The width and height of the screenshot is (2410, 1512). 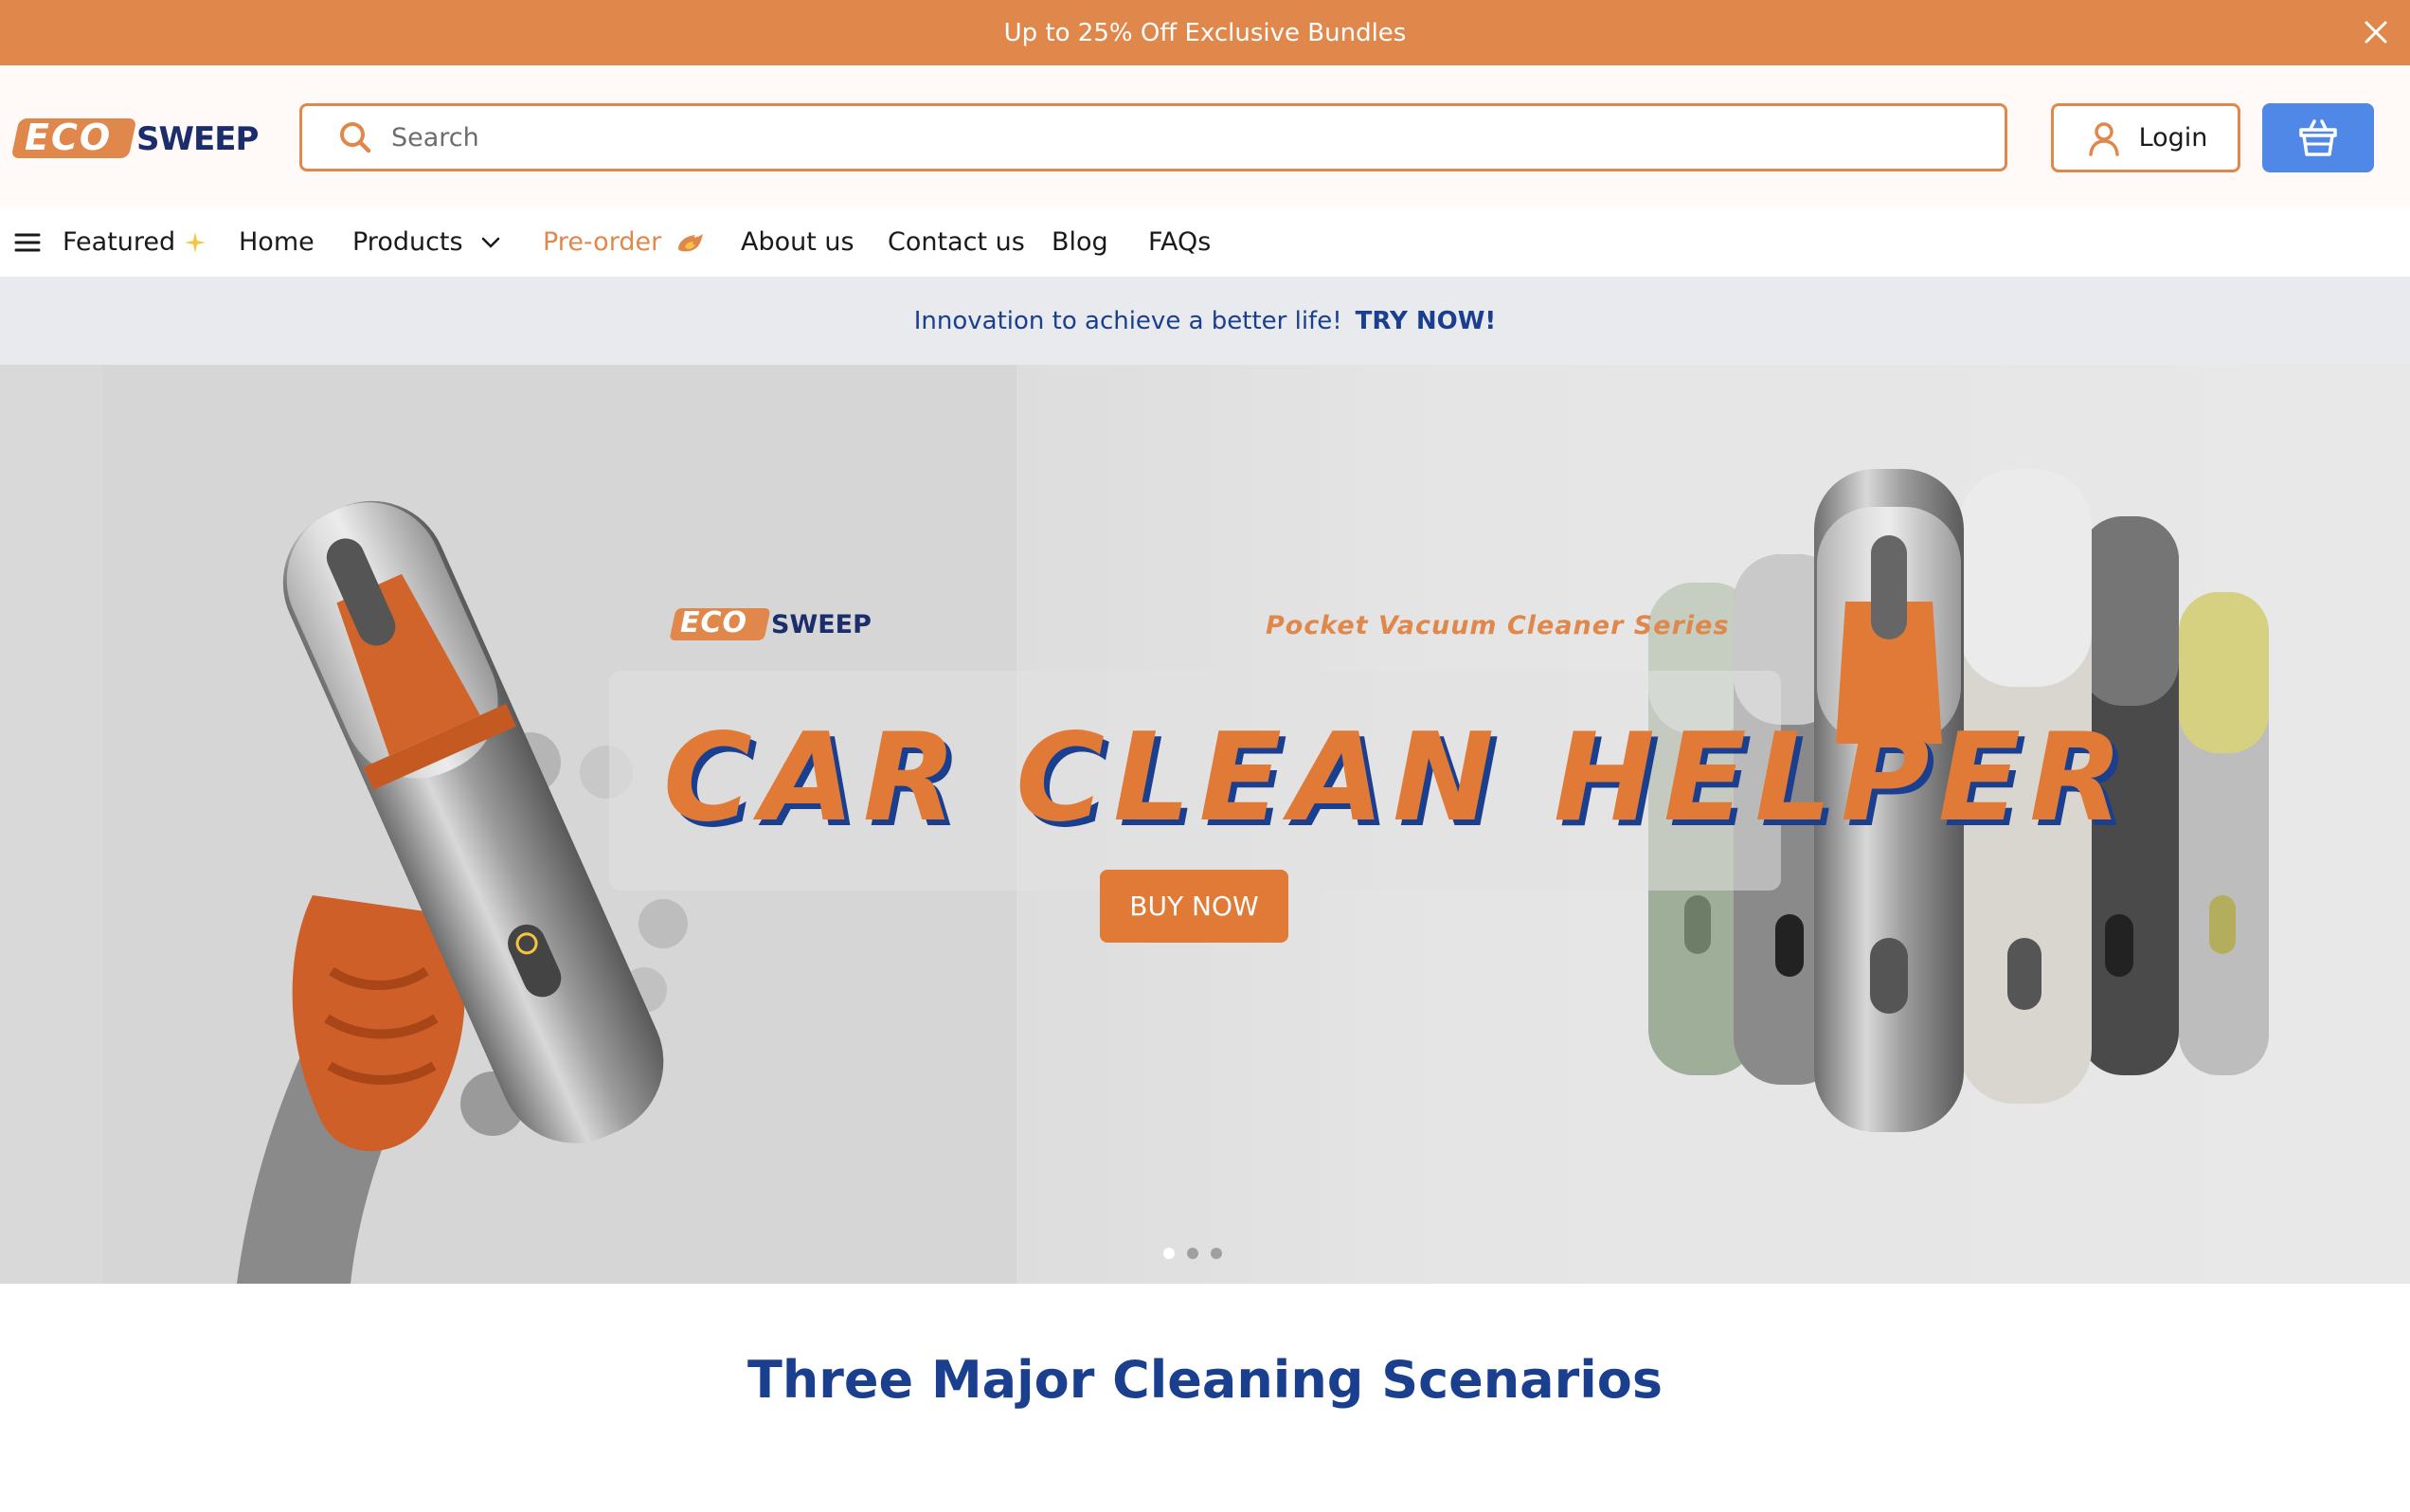 What do you see at coordinates (602, 242) in the screenshot?
I see `nav-preorder-label: Pre-order` at bounding box center [602, 242].